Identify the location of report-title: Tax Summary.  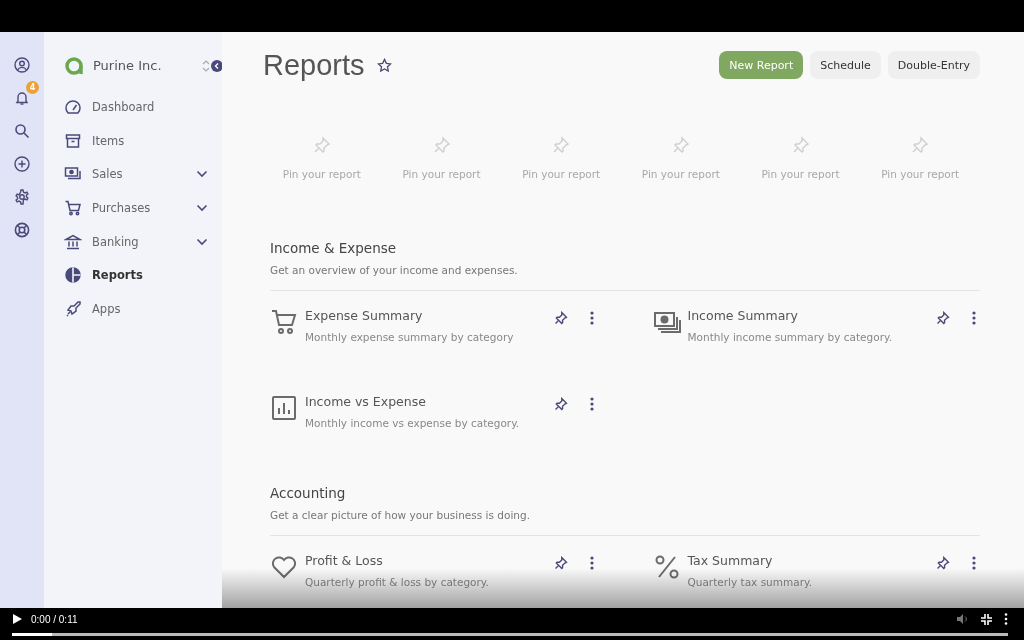
(811, 560).